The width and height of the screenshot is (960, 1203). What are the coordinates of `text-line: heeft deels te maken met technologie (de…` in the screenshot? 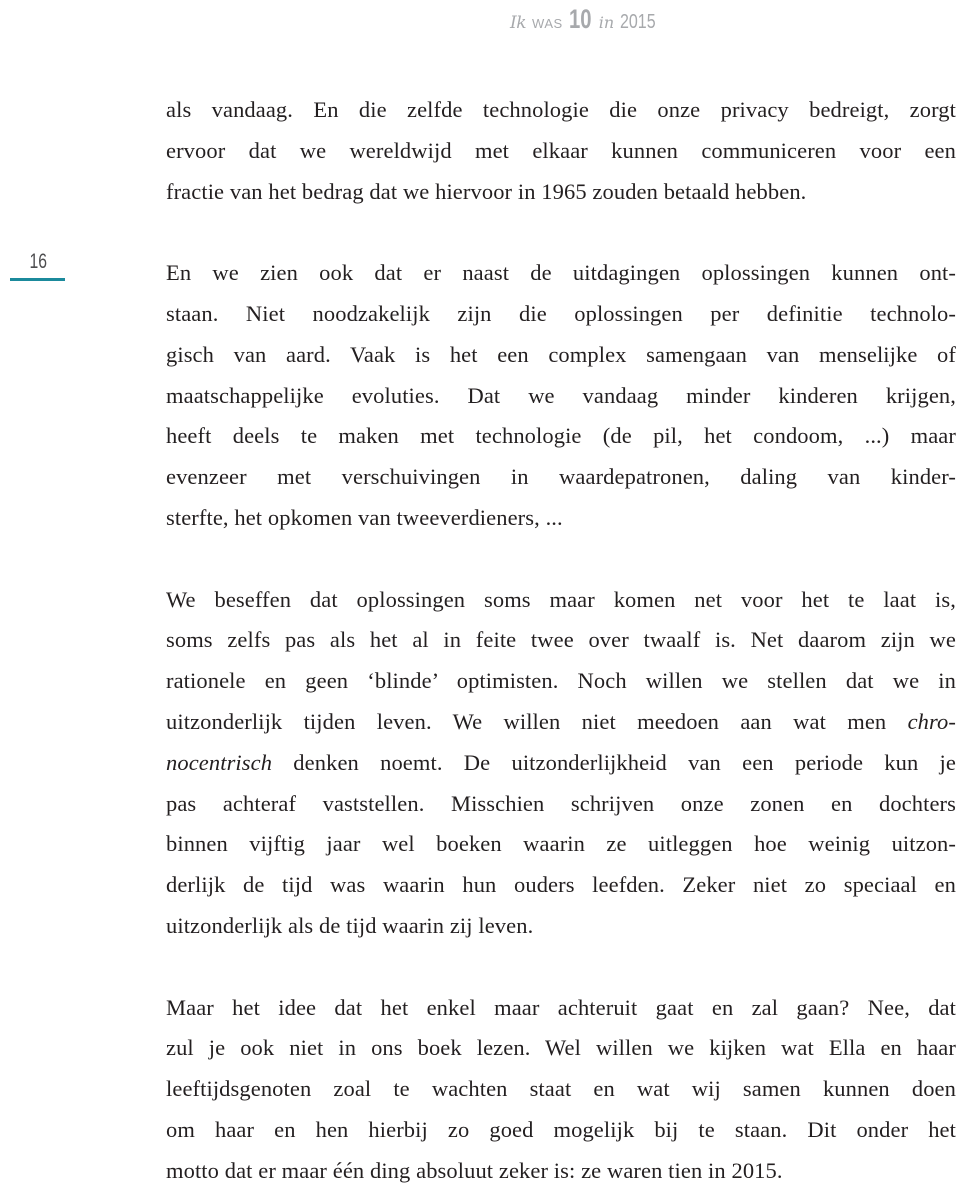 It's located at (561, 436).